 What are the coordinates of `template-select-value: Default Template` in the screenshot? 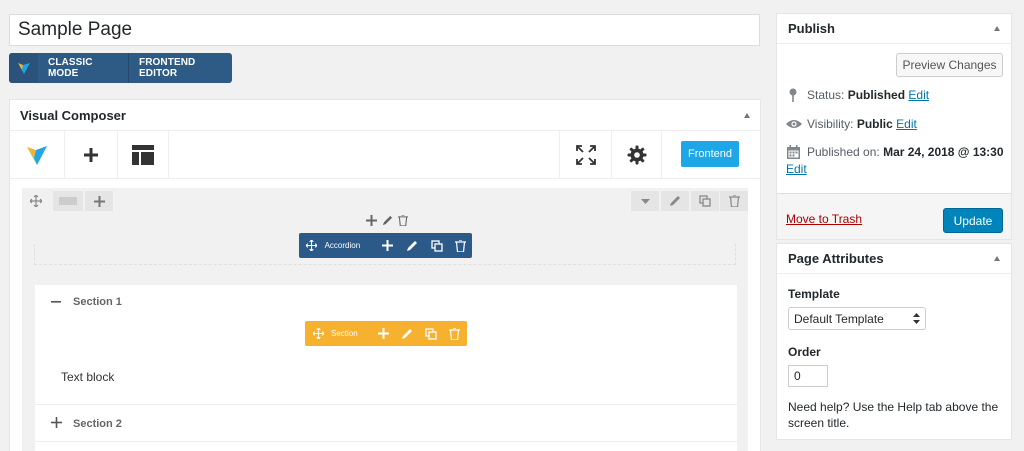 It's located at (839, 318).